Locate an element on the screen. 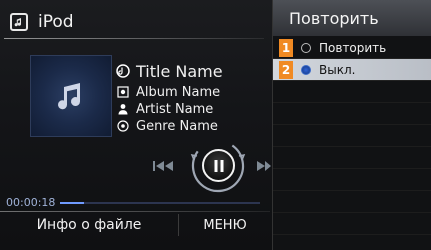 Image resolution: width=431 pixels, height=250 pixels. file-info-button: Инфо о файле is located at coordinates (89, 225).